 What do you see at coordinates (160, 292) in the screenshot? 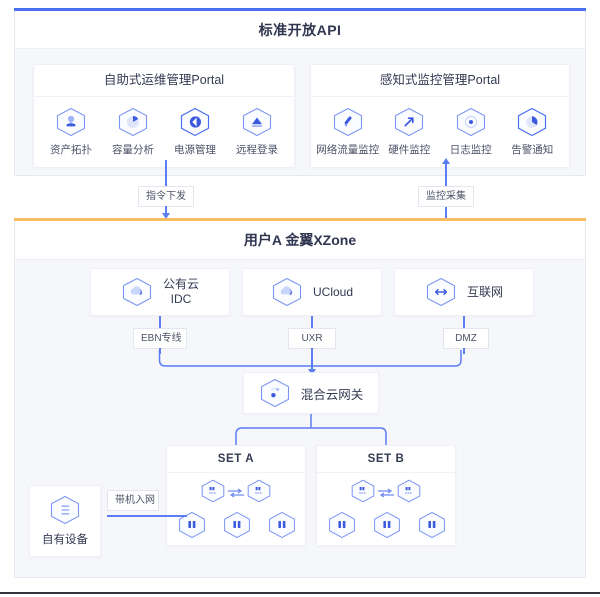
I see `cloud-card-public: 公有云 IDC` at bounding box center [160, 292].